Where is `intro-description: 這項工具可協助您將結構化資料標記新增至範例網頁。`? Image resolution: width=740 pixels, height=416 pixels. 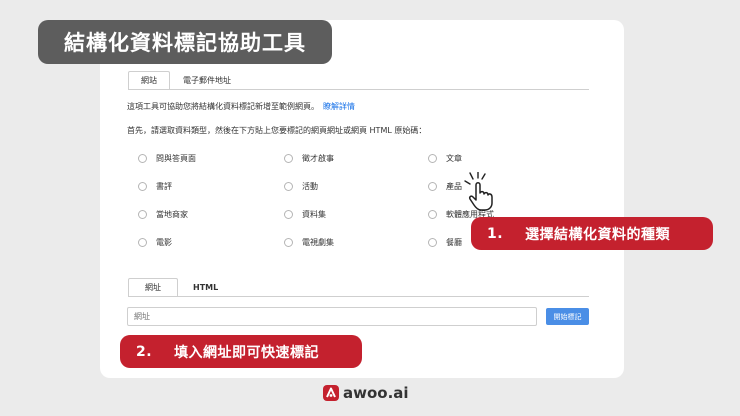
intro-description: 這項工具可協助您將結構化資料標記新增至範例網頁。 is located at coordinates (223, 106).